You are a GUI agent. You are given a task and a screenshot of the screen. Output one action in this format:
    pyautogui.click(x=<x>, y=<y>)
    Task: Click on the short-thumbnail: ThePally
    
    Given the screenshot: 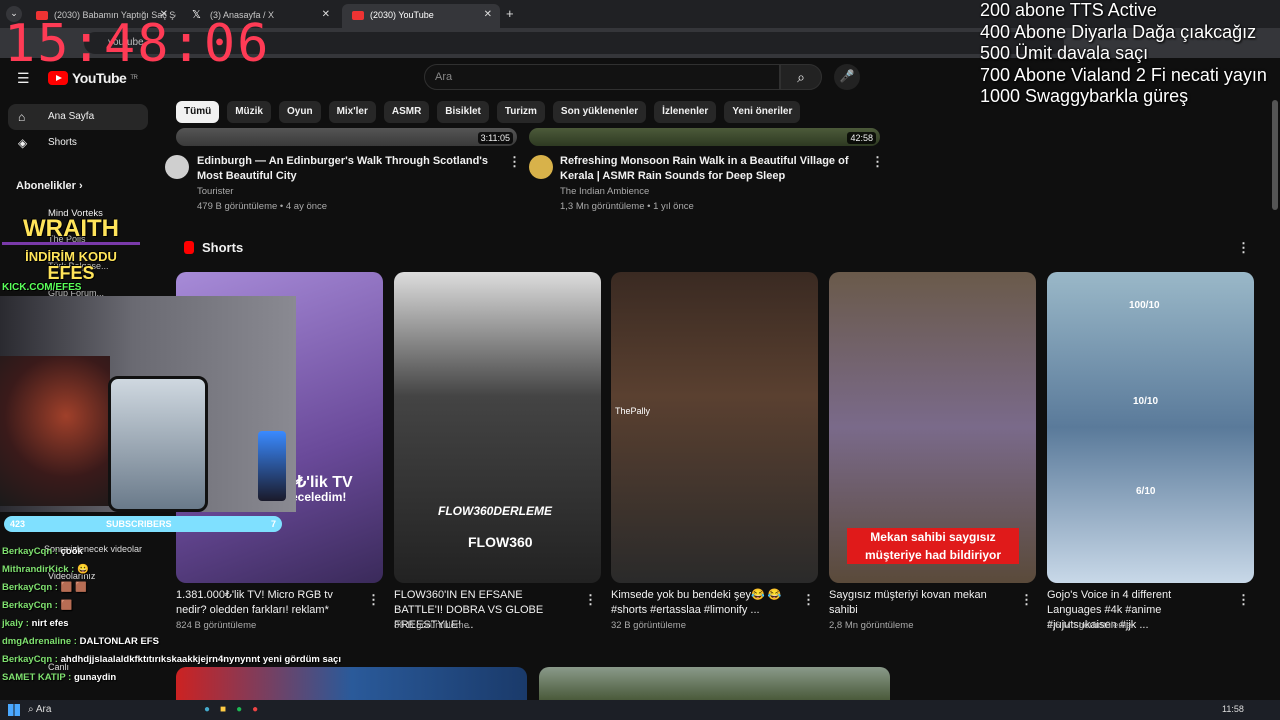 What is the action you would take?
    pyautogui.click(x=714, y=427)
    